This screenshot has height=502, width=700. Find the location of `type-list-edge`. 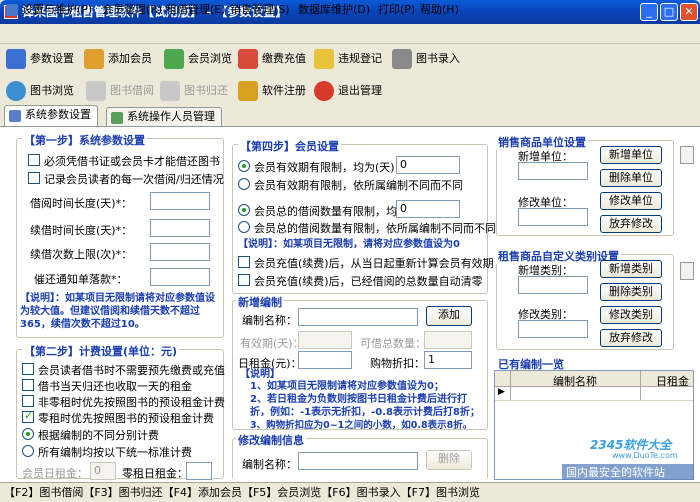

type-list-edge is located at coordinates (687, 271).